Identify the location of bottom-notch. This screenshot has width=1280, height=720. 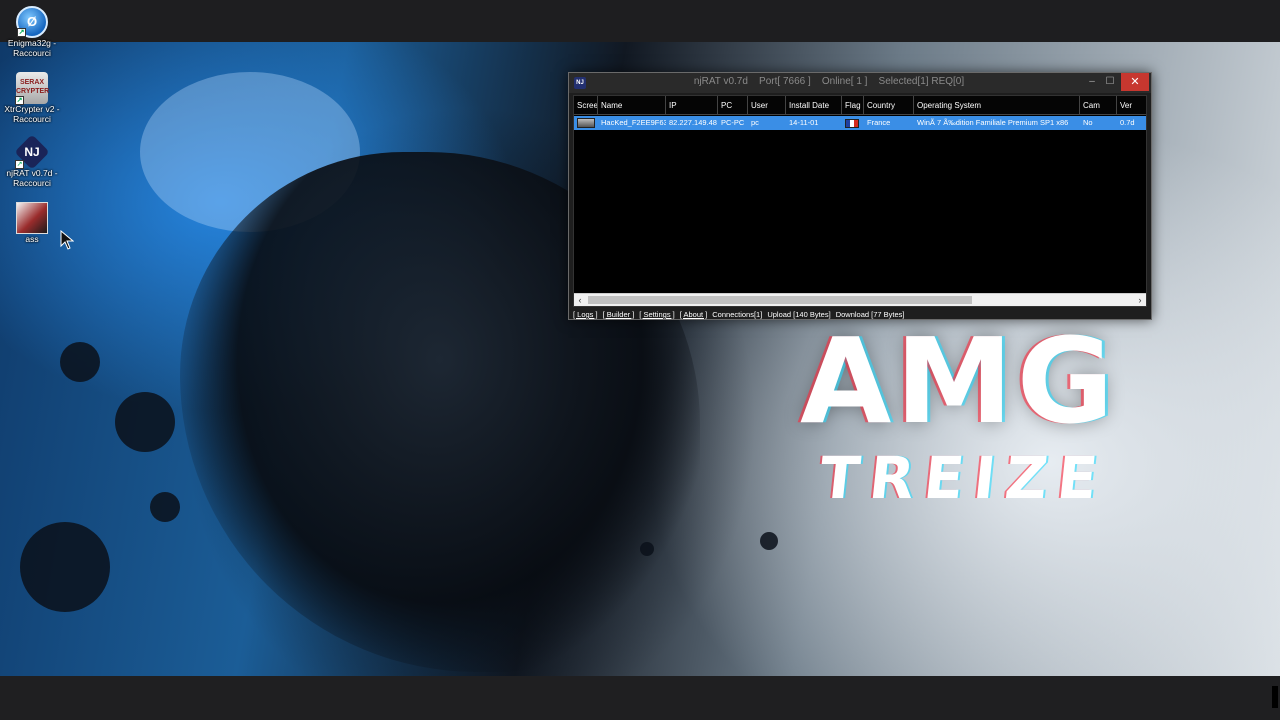
(1275, 697).